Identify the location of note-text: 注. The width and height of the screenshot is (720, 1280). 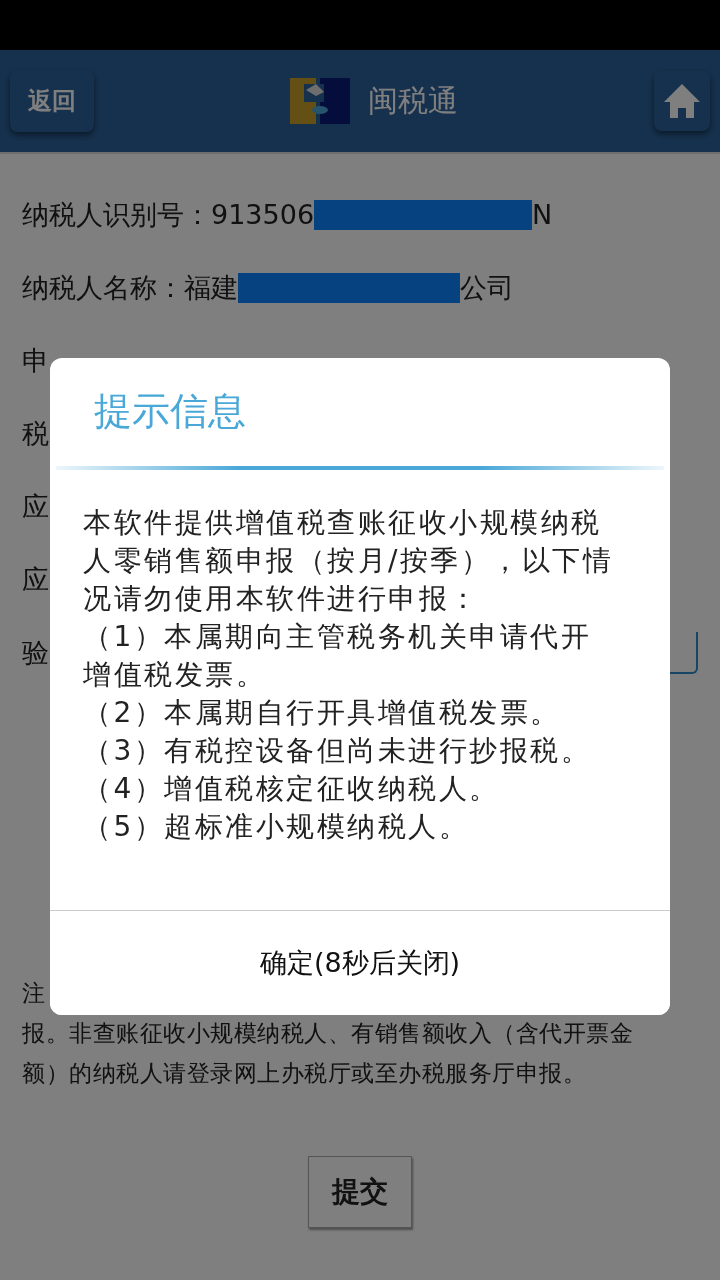
(34, 993).